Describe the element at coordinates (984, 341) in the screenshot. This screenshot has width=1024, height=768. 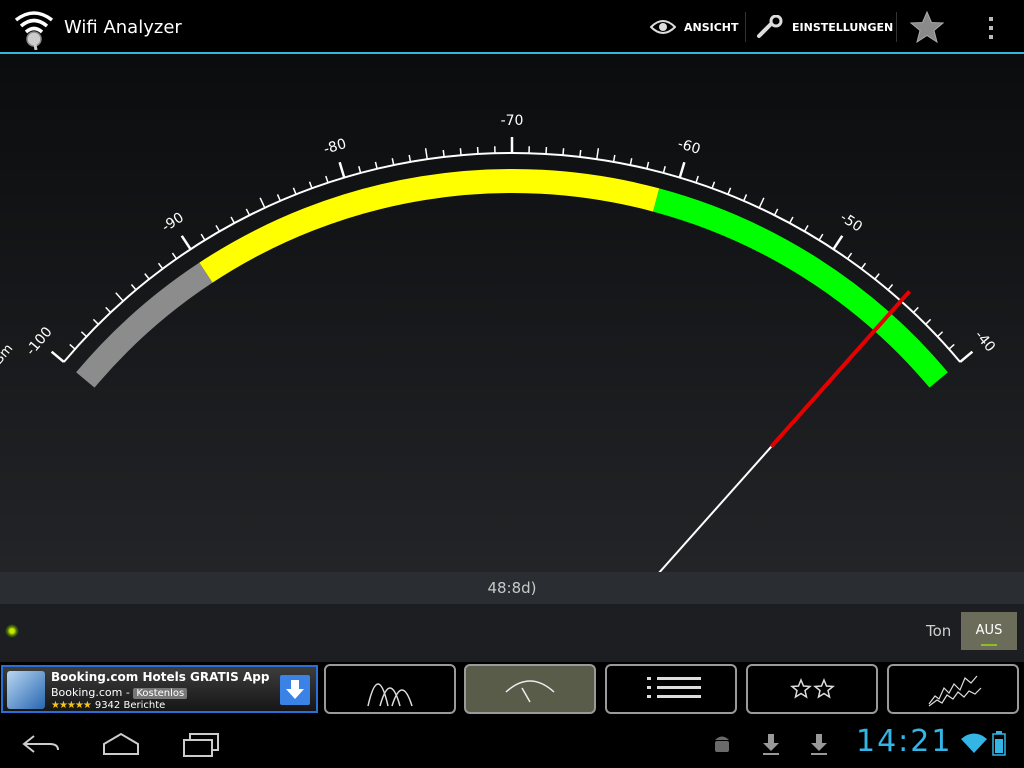
I see `scale-label: -40` at that location.